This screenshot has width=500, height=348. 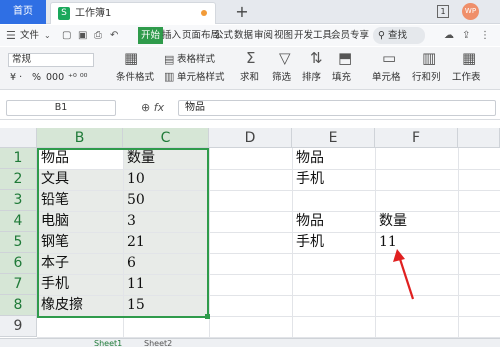 What do you see at coordinates (18, 326) in the screenshot?
I see `row-header-9: 9` at bounding box center [18, 326].